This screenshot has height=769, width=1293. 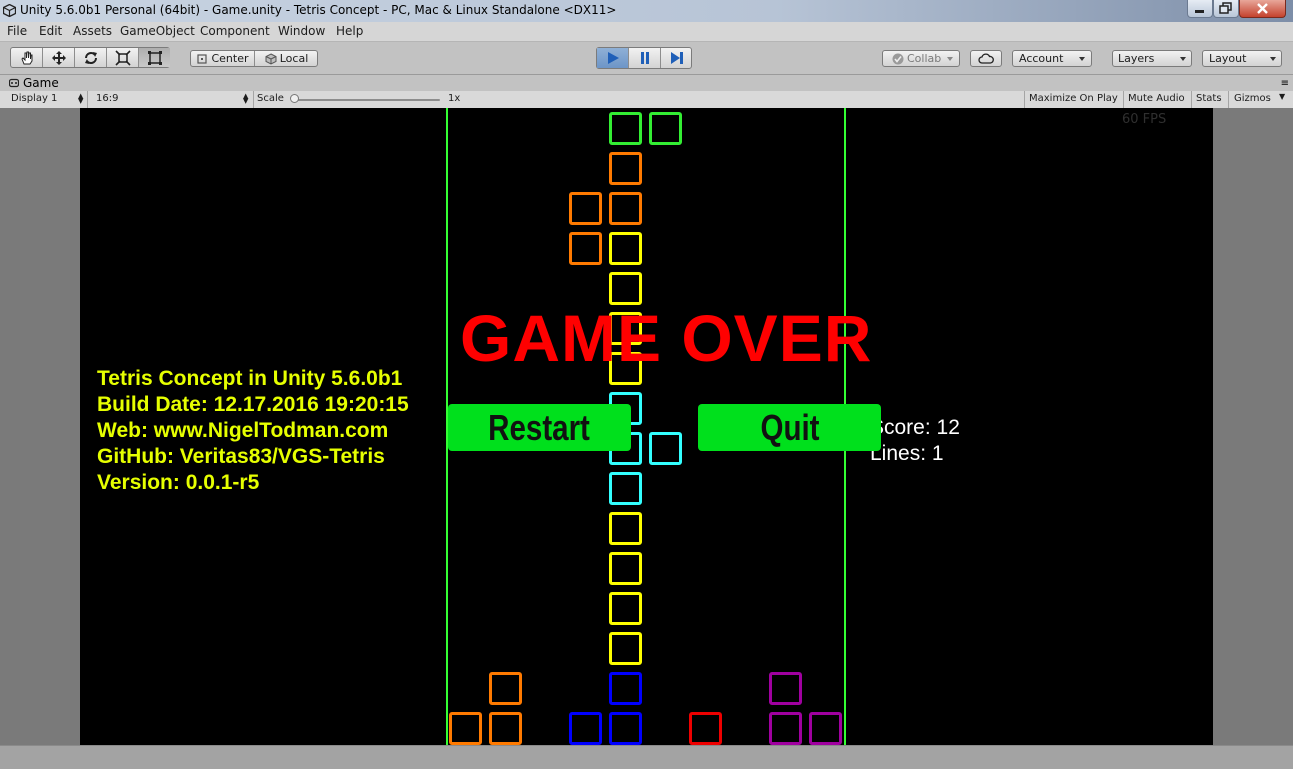 I want to click on stats-label: Stats, so click(x=1209, y=98).